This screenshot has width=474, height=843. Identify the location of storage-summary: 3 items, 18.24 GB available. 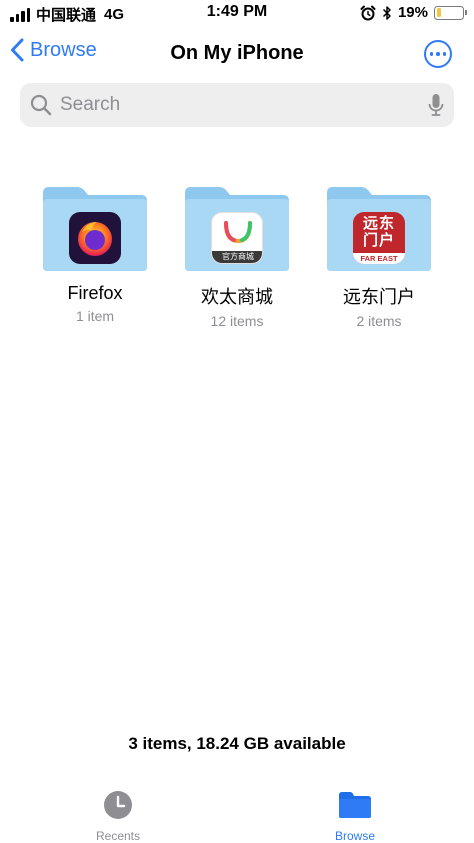
(237, 743).